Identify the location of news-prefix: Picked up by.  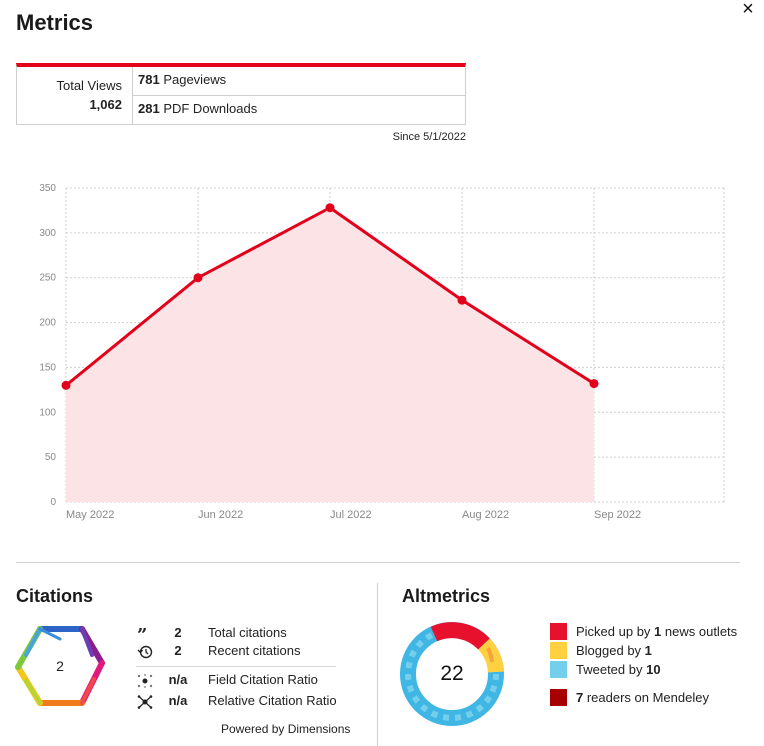
(615, 631).